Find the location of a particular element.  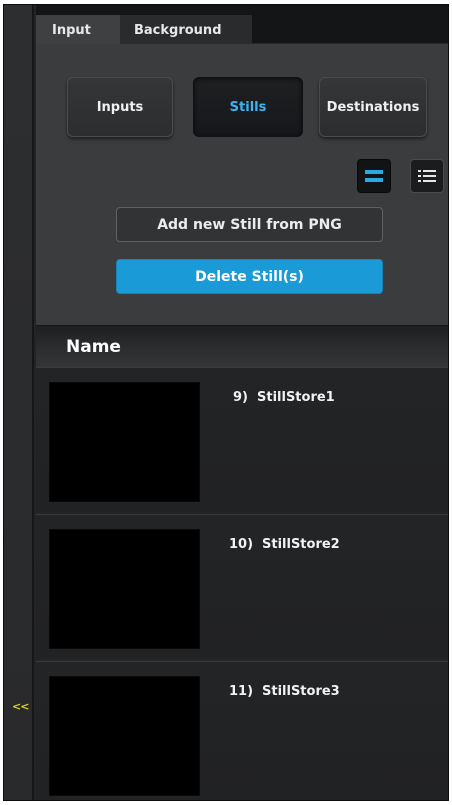

delete-stills-button: Delete Still(s) is located at coordinates (249, 276).